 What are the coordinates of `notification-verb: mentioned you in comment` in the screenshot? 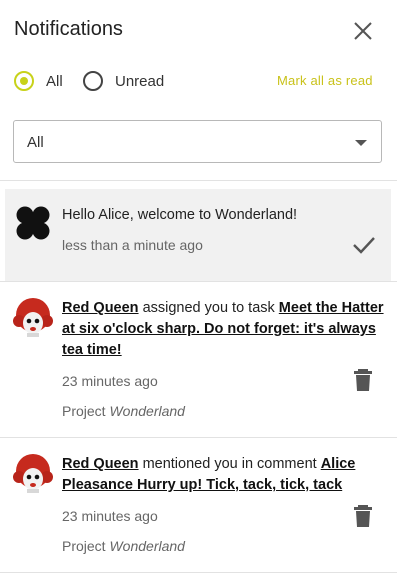 It's located at (229, 464).